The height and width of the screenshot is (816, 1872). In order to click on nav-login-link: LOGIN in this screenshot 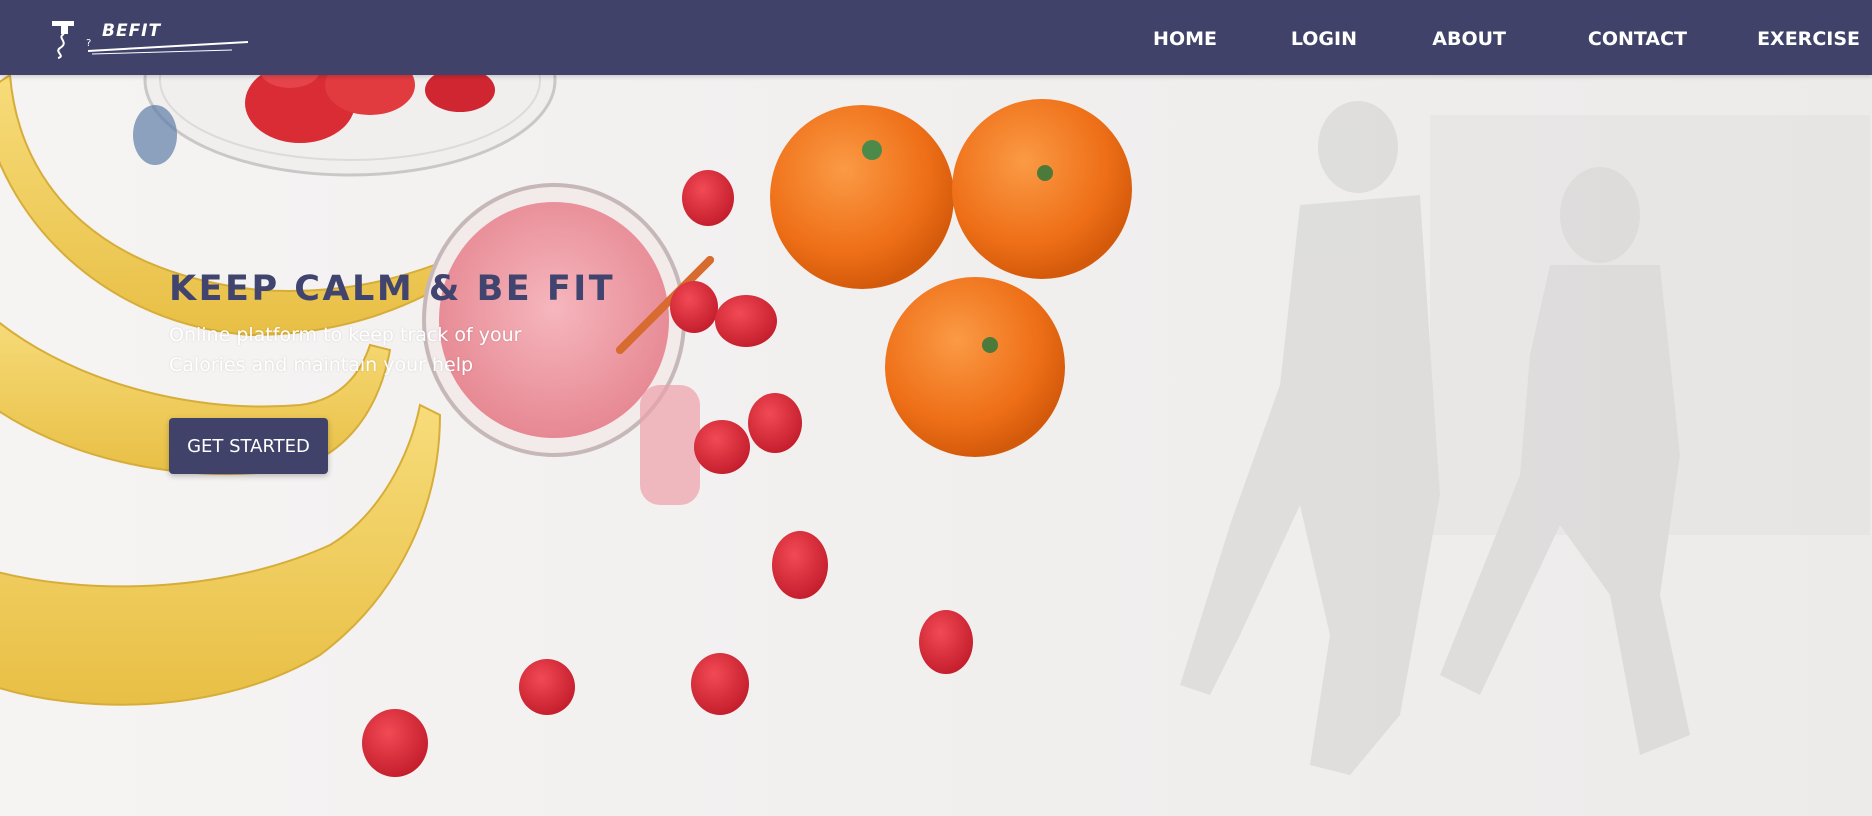, I will do `click(1324, 39)`.